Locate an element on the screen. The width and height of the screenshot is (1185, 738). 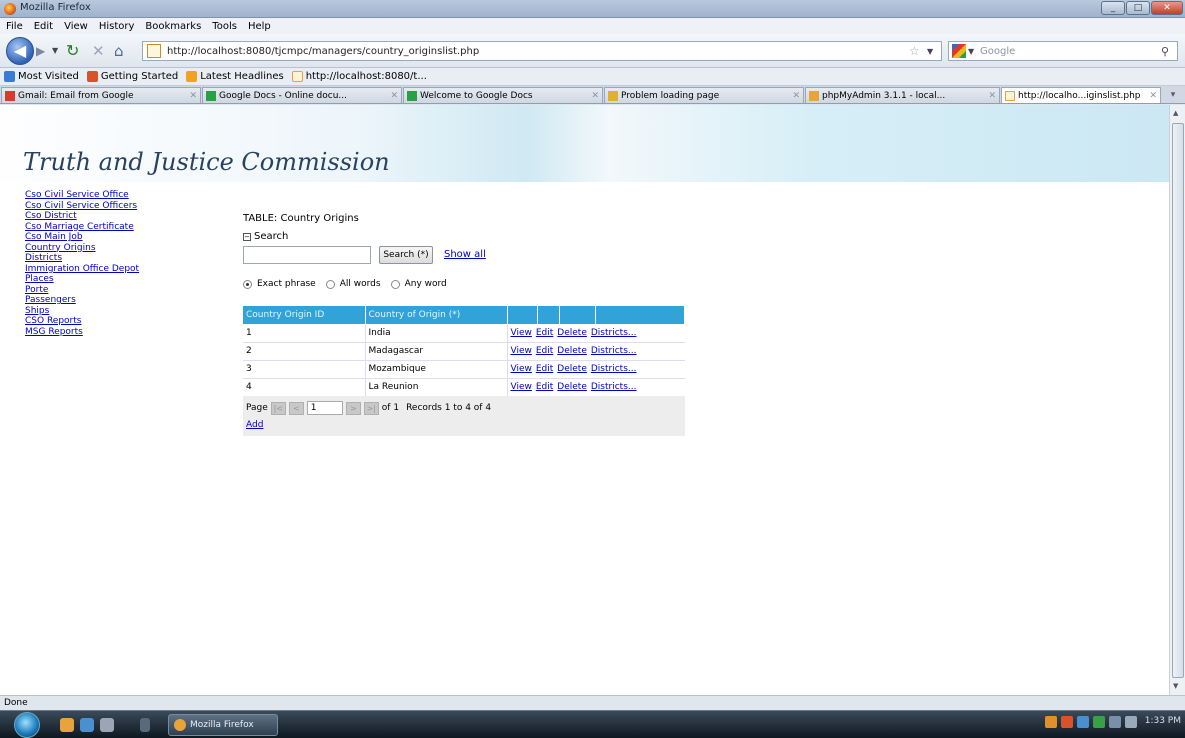
page-number-input: 1 is located at coordinates (324, 408).